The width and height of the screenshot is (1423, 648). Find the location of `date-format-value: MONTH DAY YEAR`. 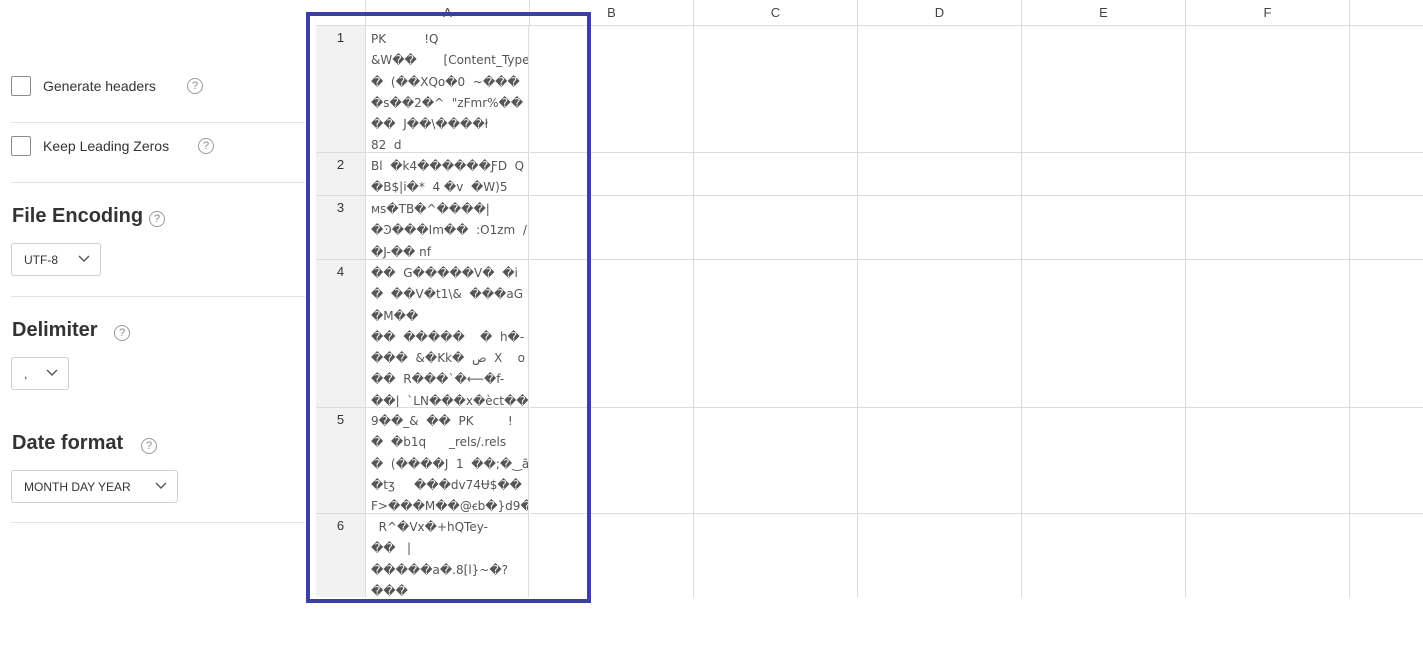

date-format-value: MONTH DAY YEAR is located at coordinates (77, 486).